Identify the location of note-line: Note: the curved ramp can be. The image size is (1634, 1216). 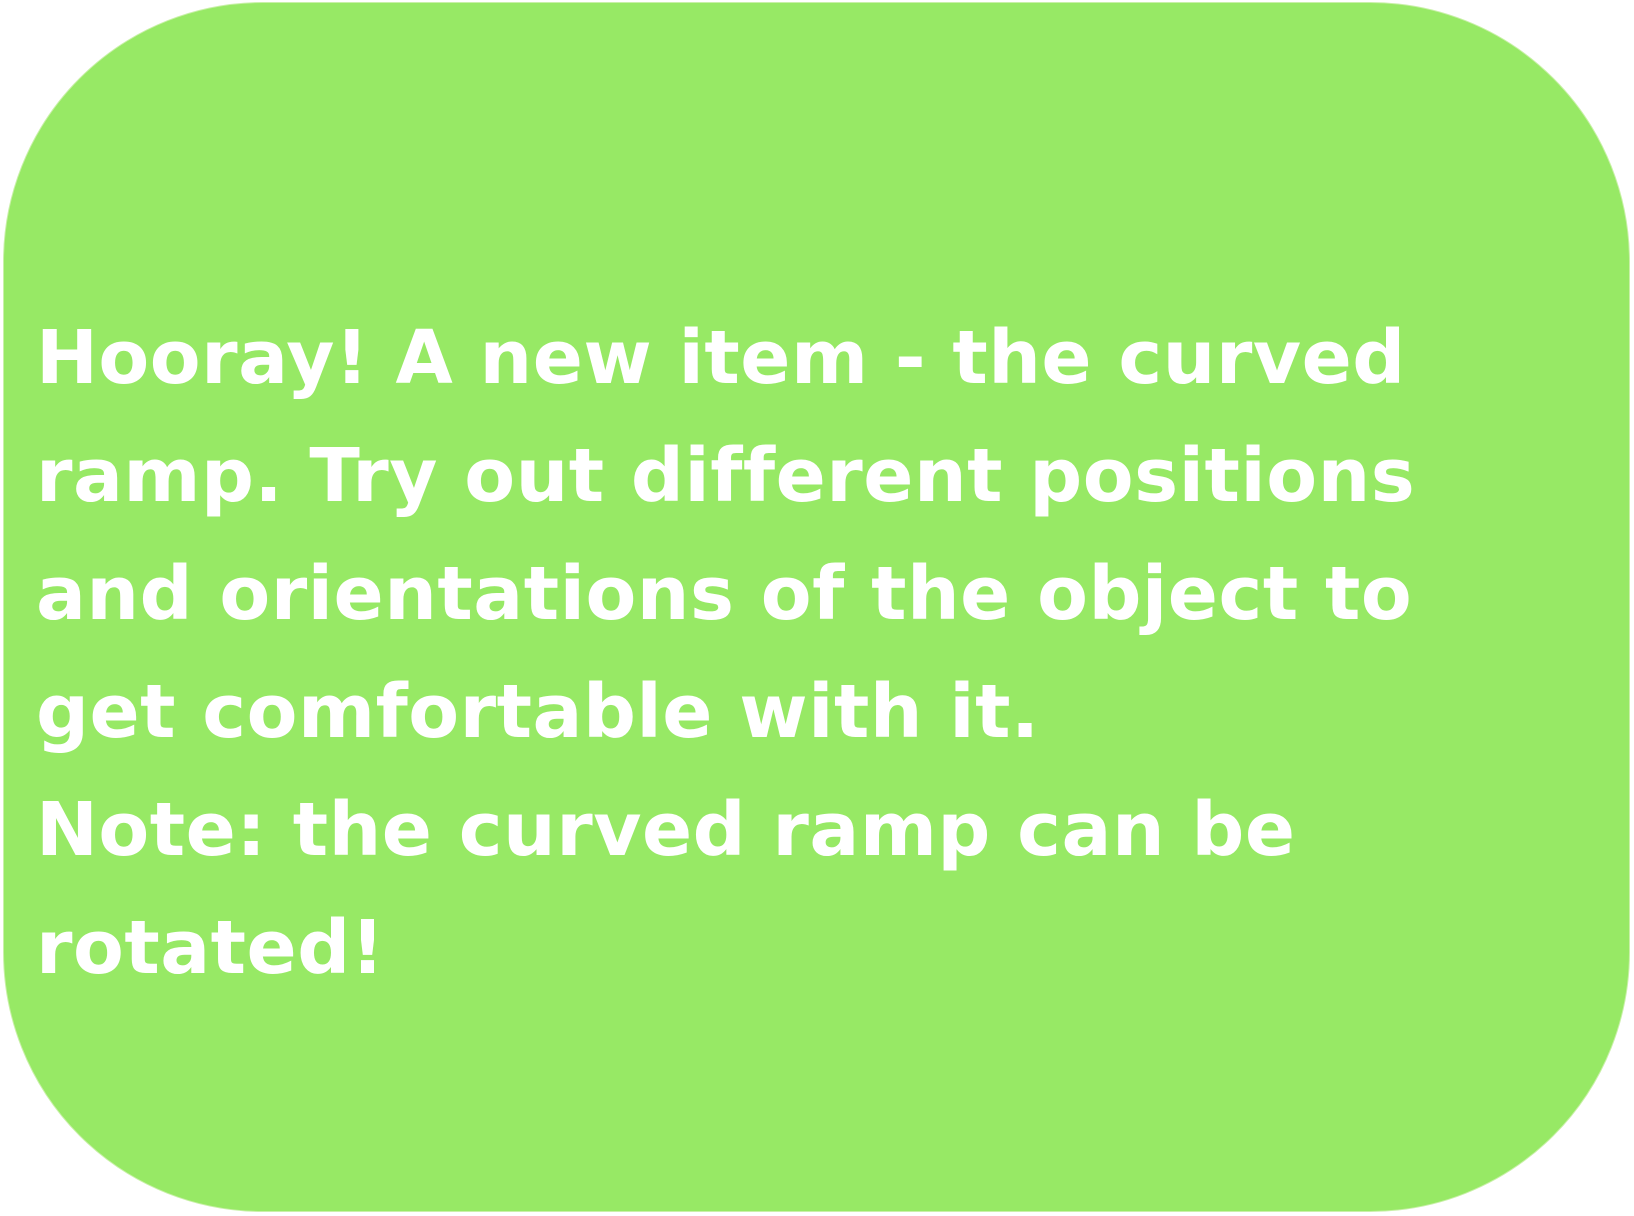
(666, 830).